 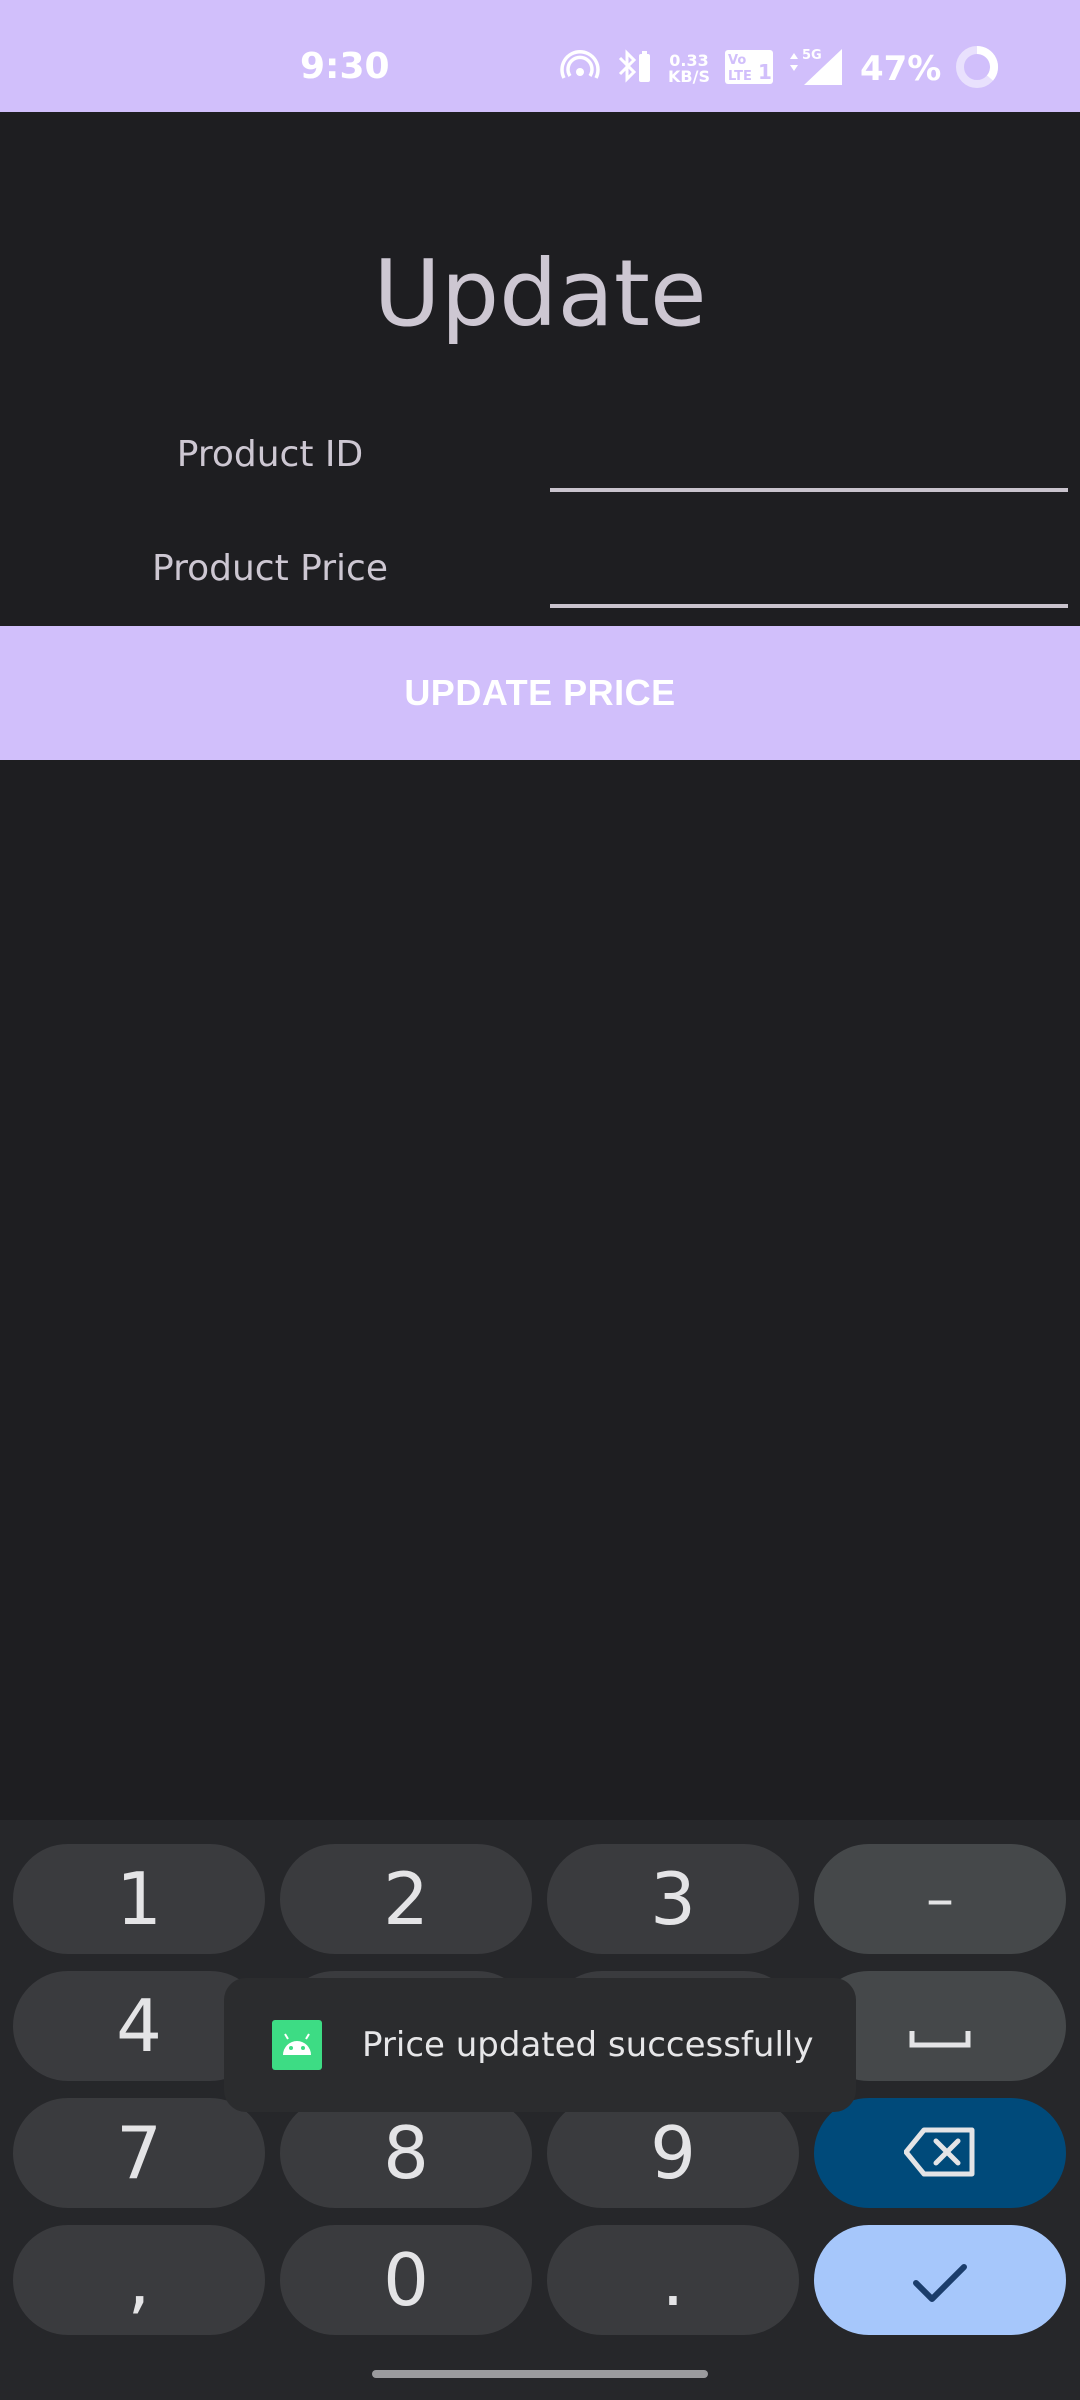 What do you see at coordinates (406, 2280) in the screenshot?
I see `key-0: 0` at bounding box center [406, 2280].